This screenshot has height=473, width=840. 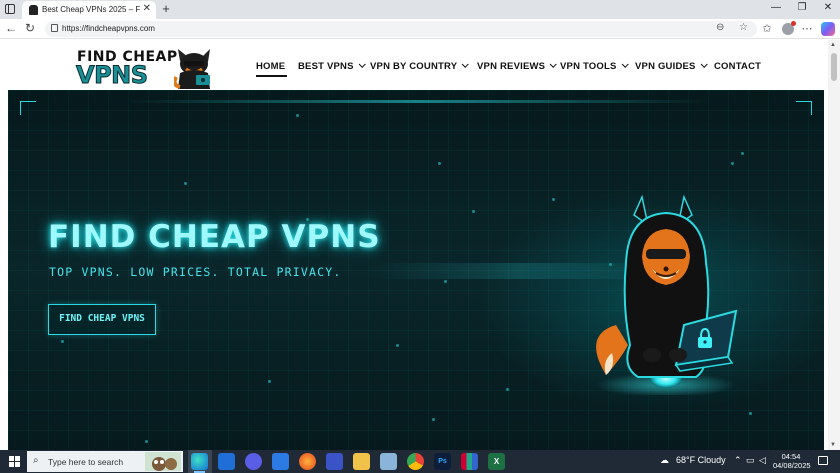 What do you see at coordinates (665, 66) in the screenshot?
I see `nav-vpn-guides-label: VPN GUIDES` at bounding box center [665, 66].